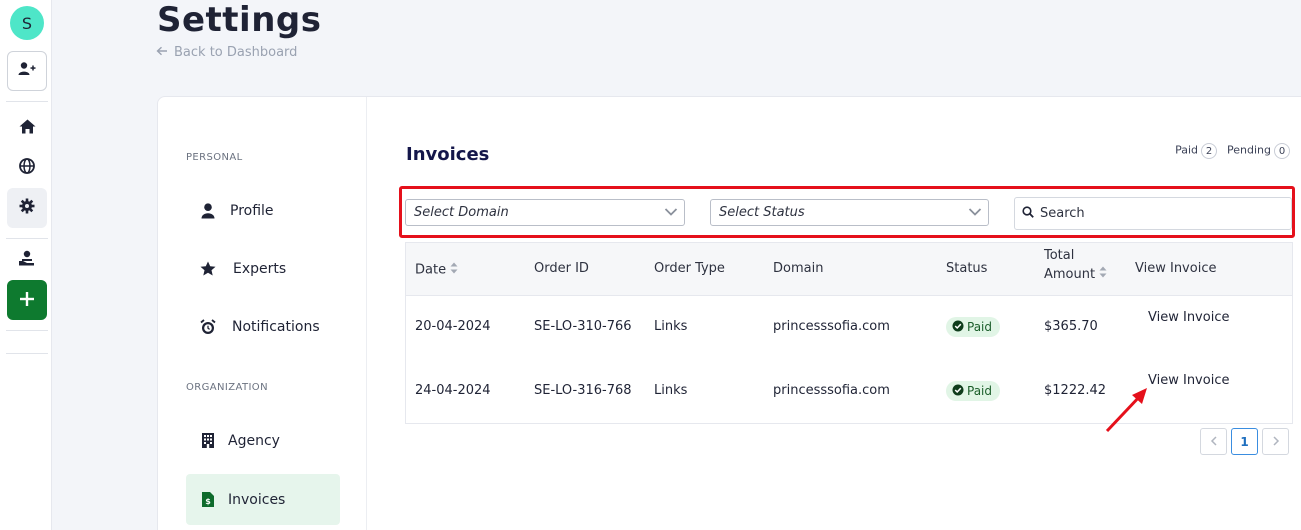  I want to click on search-input: Search, so click(1153, 213).